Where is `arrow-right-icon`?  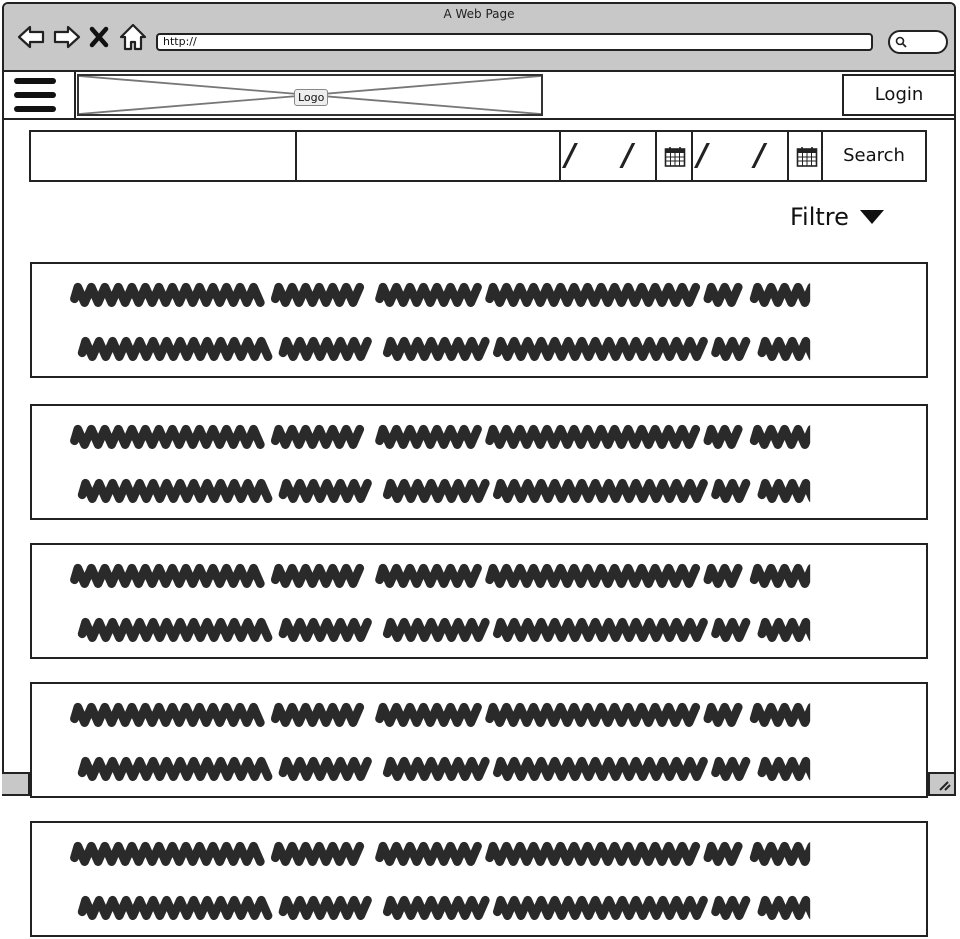
arrow-right-icon is located at coordinates (67, 37).